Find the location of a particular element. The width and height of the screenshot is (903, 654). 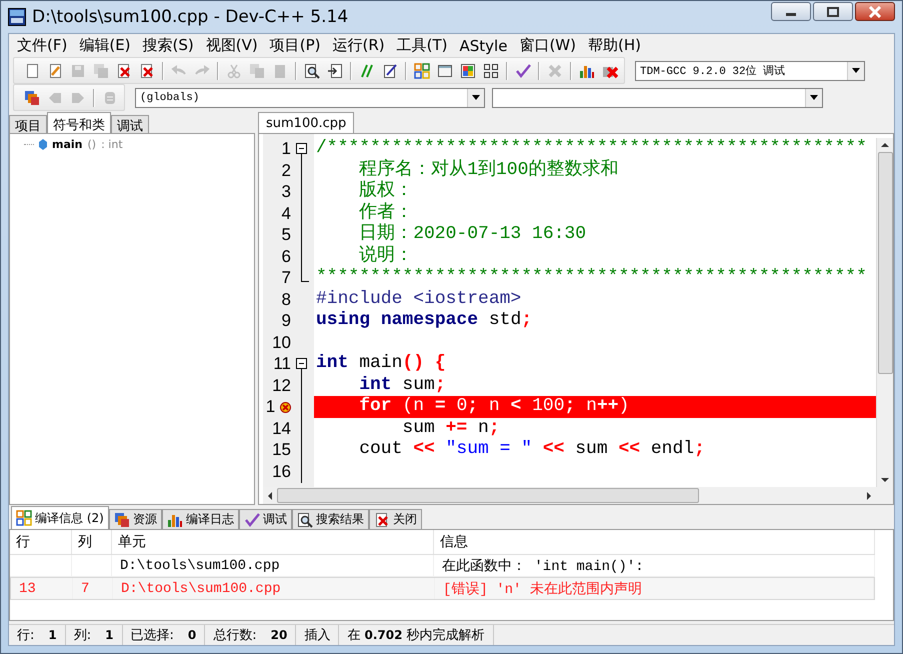

line-number: 16 is located at coordinates (281, 471).